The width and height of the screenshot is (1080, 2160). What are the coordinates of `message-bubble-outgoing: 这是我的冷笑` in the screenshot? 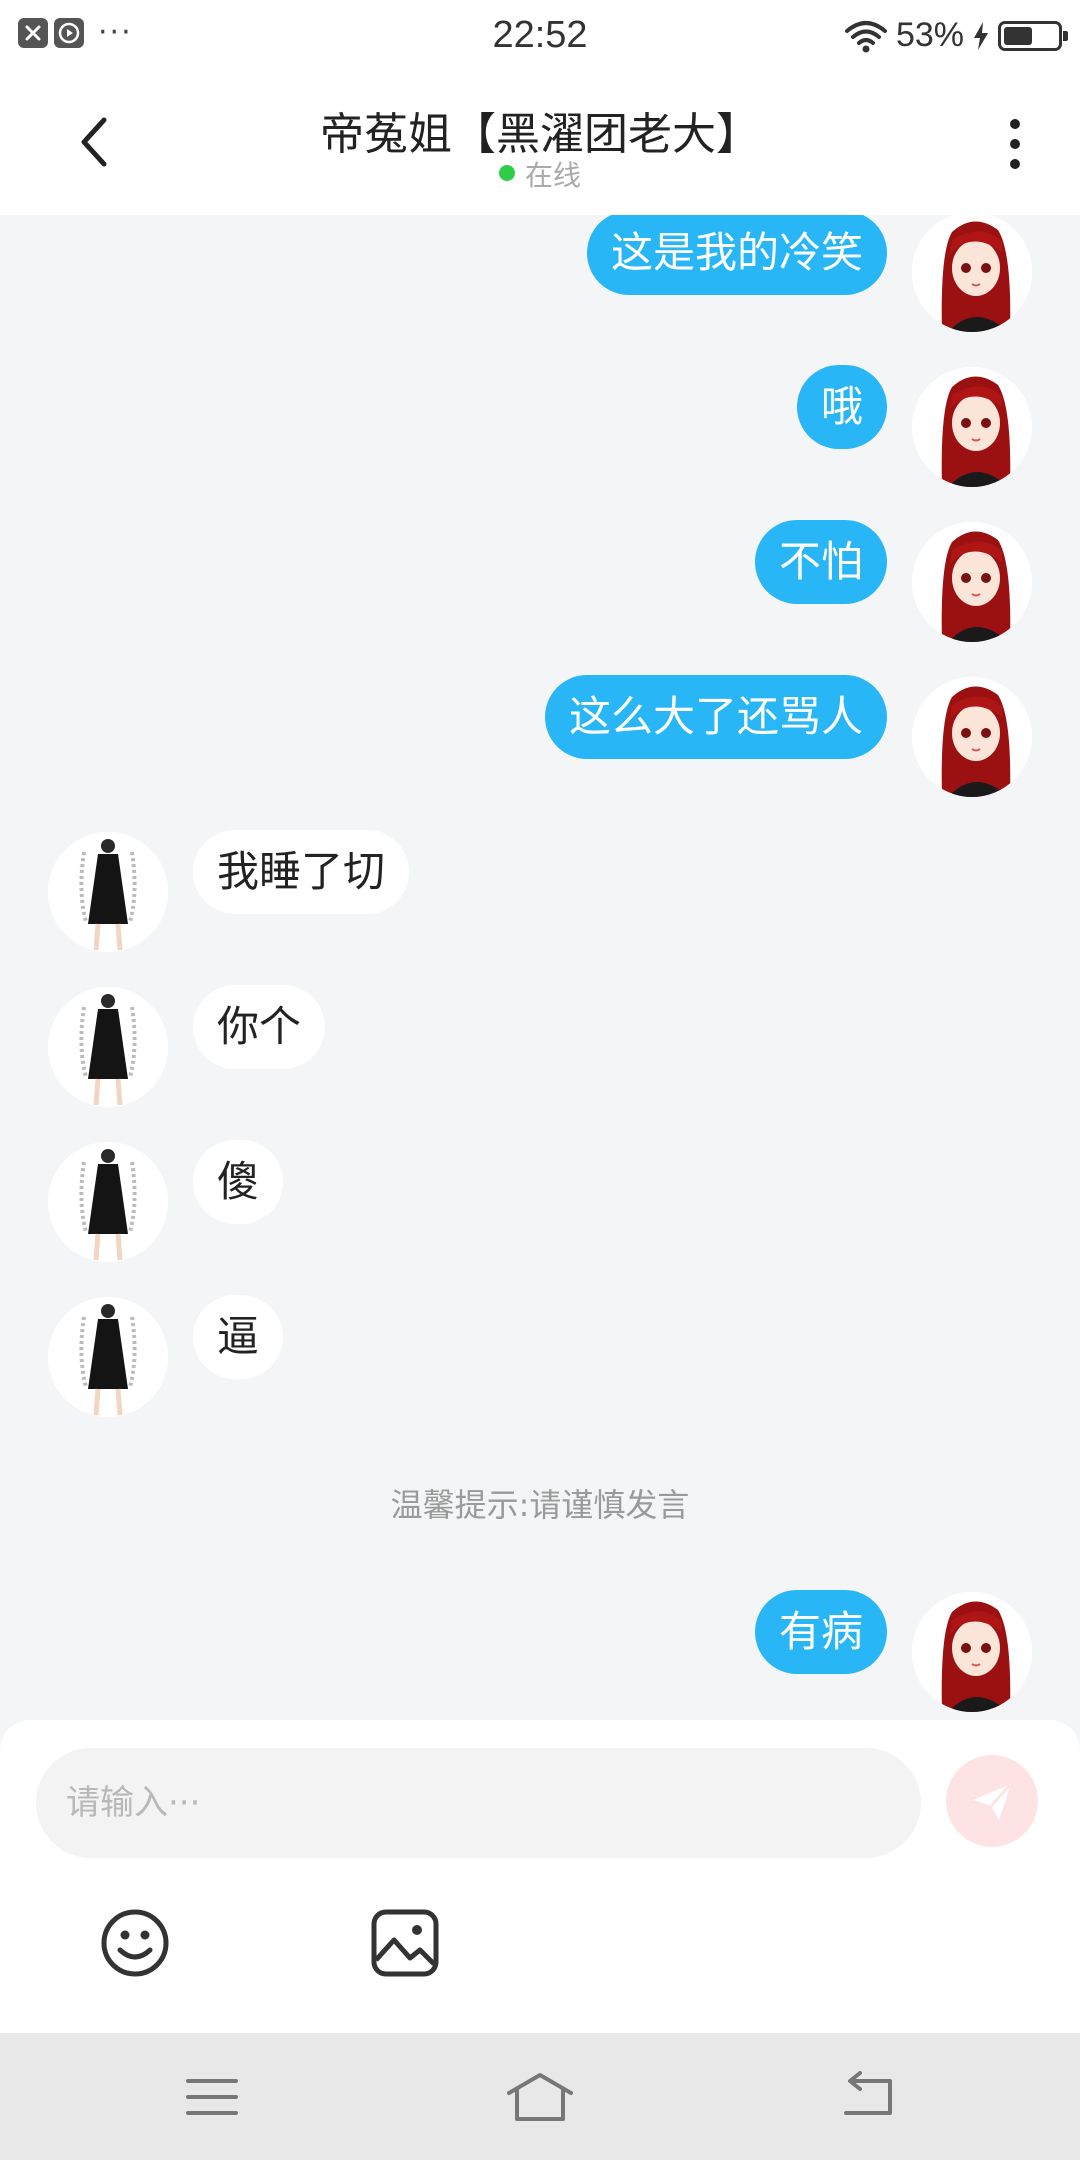 It's located at (736, 255).